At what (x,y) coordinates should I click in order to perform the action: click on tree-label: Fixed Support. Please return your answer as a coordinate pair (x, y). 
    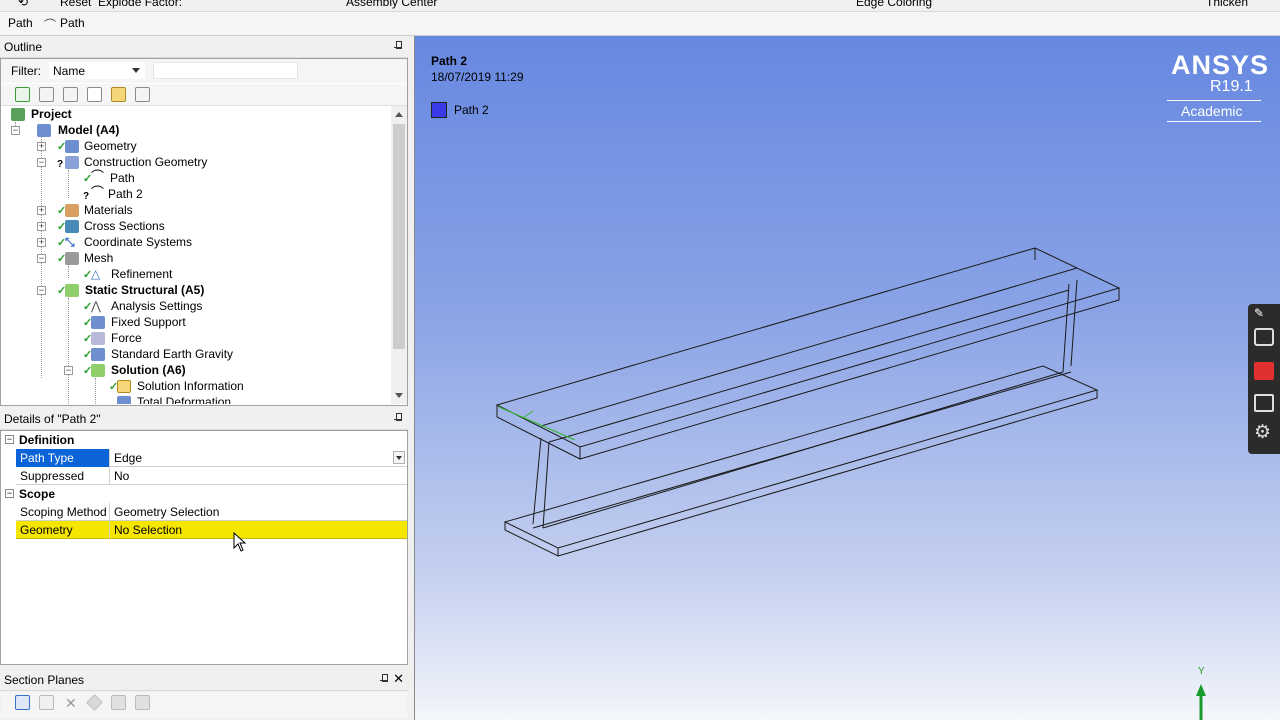
    Looking at the image, I should click on (148, 322).